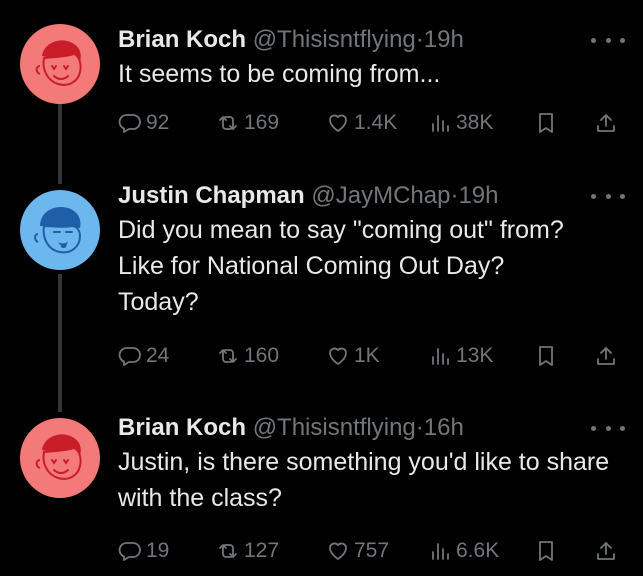 The width and height of the screenshot is (643, 576). Describe the element at coordinates (376, 122) in the screenshot. I see `like-count: 1.4K` at that location.